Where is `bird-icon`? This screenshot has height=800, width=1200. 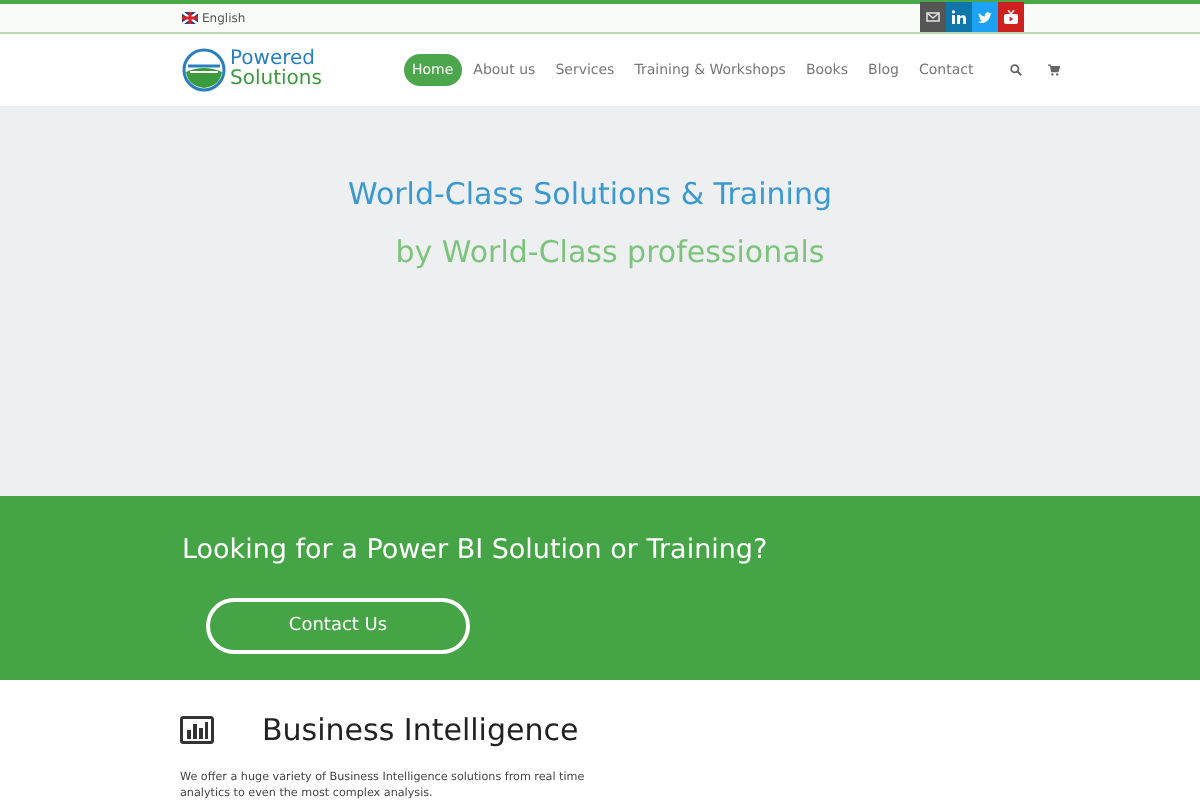 bird-icon is located at coordinates (985, 17).